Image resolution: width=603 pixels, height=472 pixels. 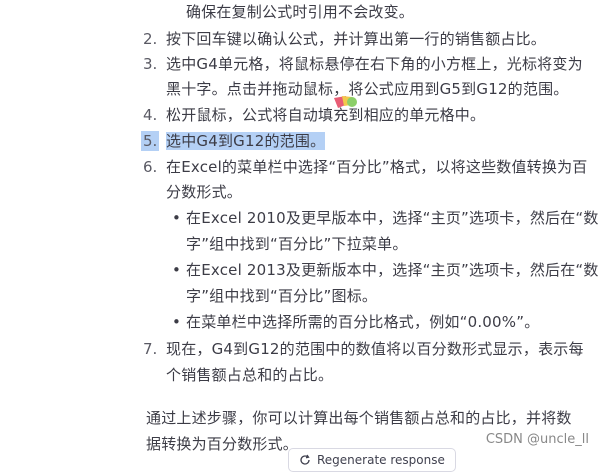 I want to click on regenerate-response-button: Regenerate response, so click(x=372, y=460).